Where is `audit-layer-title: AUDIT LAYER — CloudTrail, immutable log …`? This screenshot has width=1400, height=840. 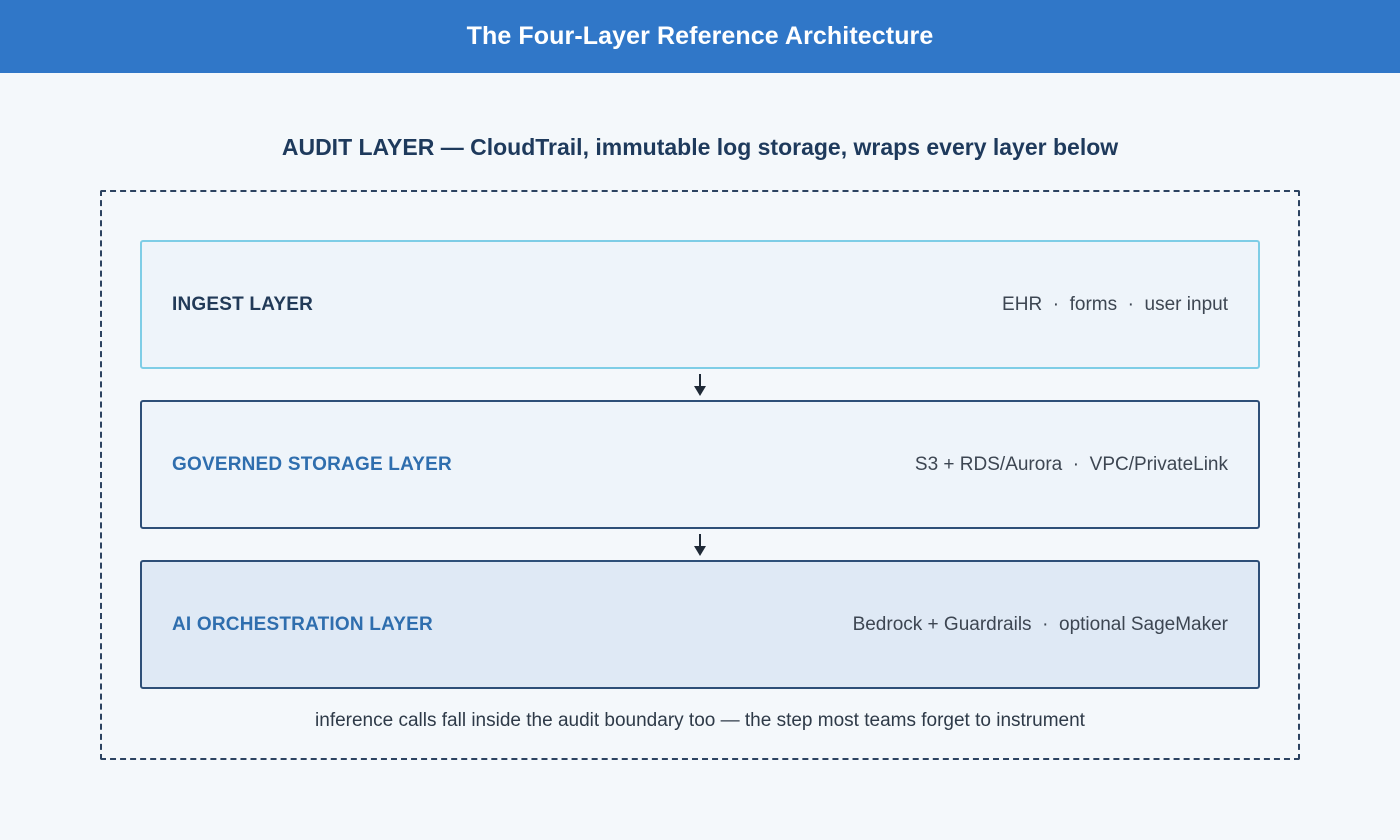 audit-layer-title: AUDIT LAYER — CloudTrail, immutable log … is located at coordinates (700, 147).